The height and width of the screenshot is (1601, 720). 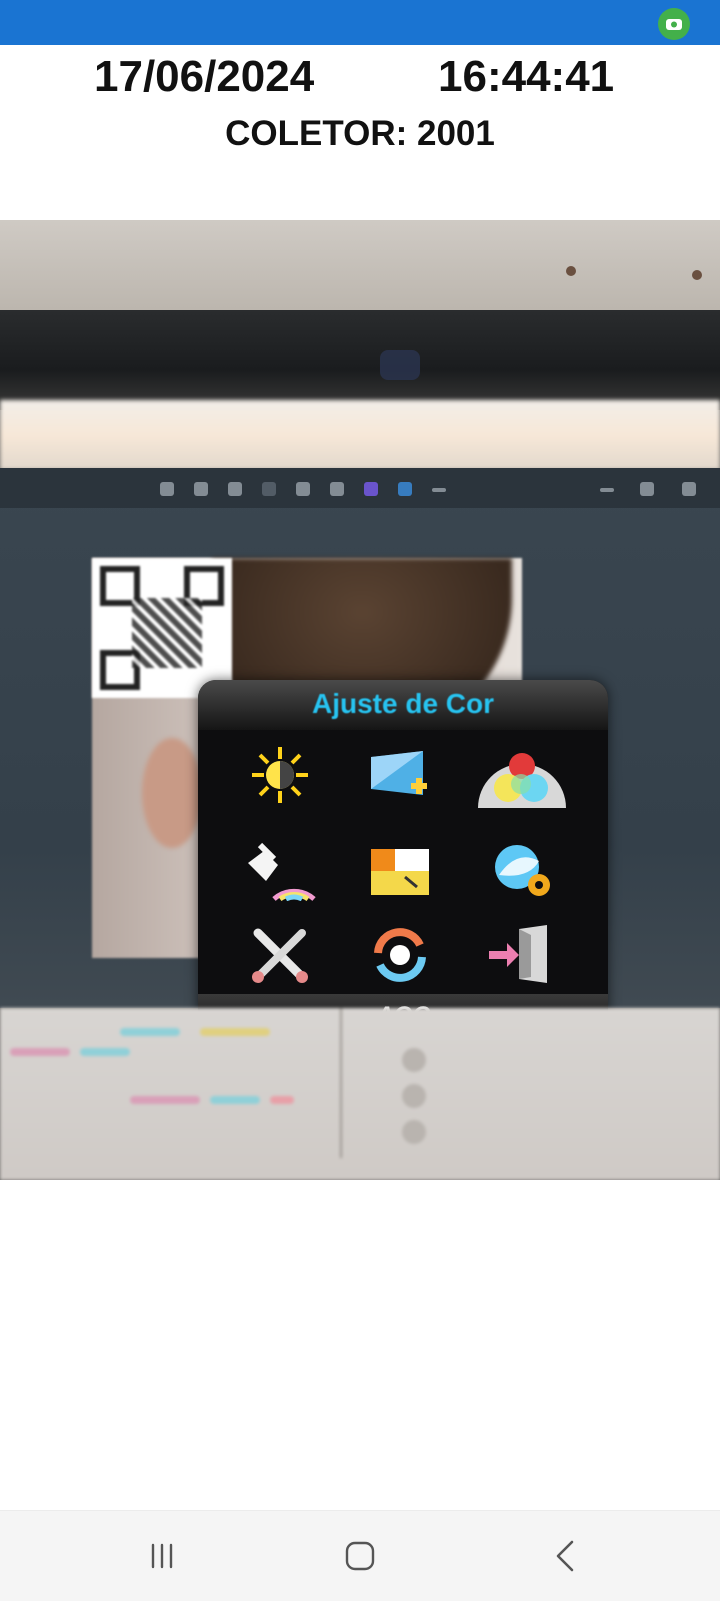 I want to click on navigation-bar, so click(x=360, y=1555).